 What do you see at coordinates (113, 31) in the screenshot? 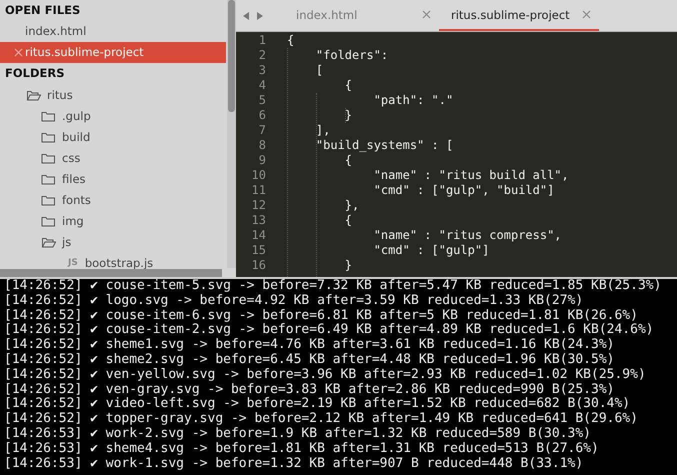
I see `open-file-item: index.html` at bounding box center [113, 31].